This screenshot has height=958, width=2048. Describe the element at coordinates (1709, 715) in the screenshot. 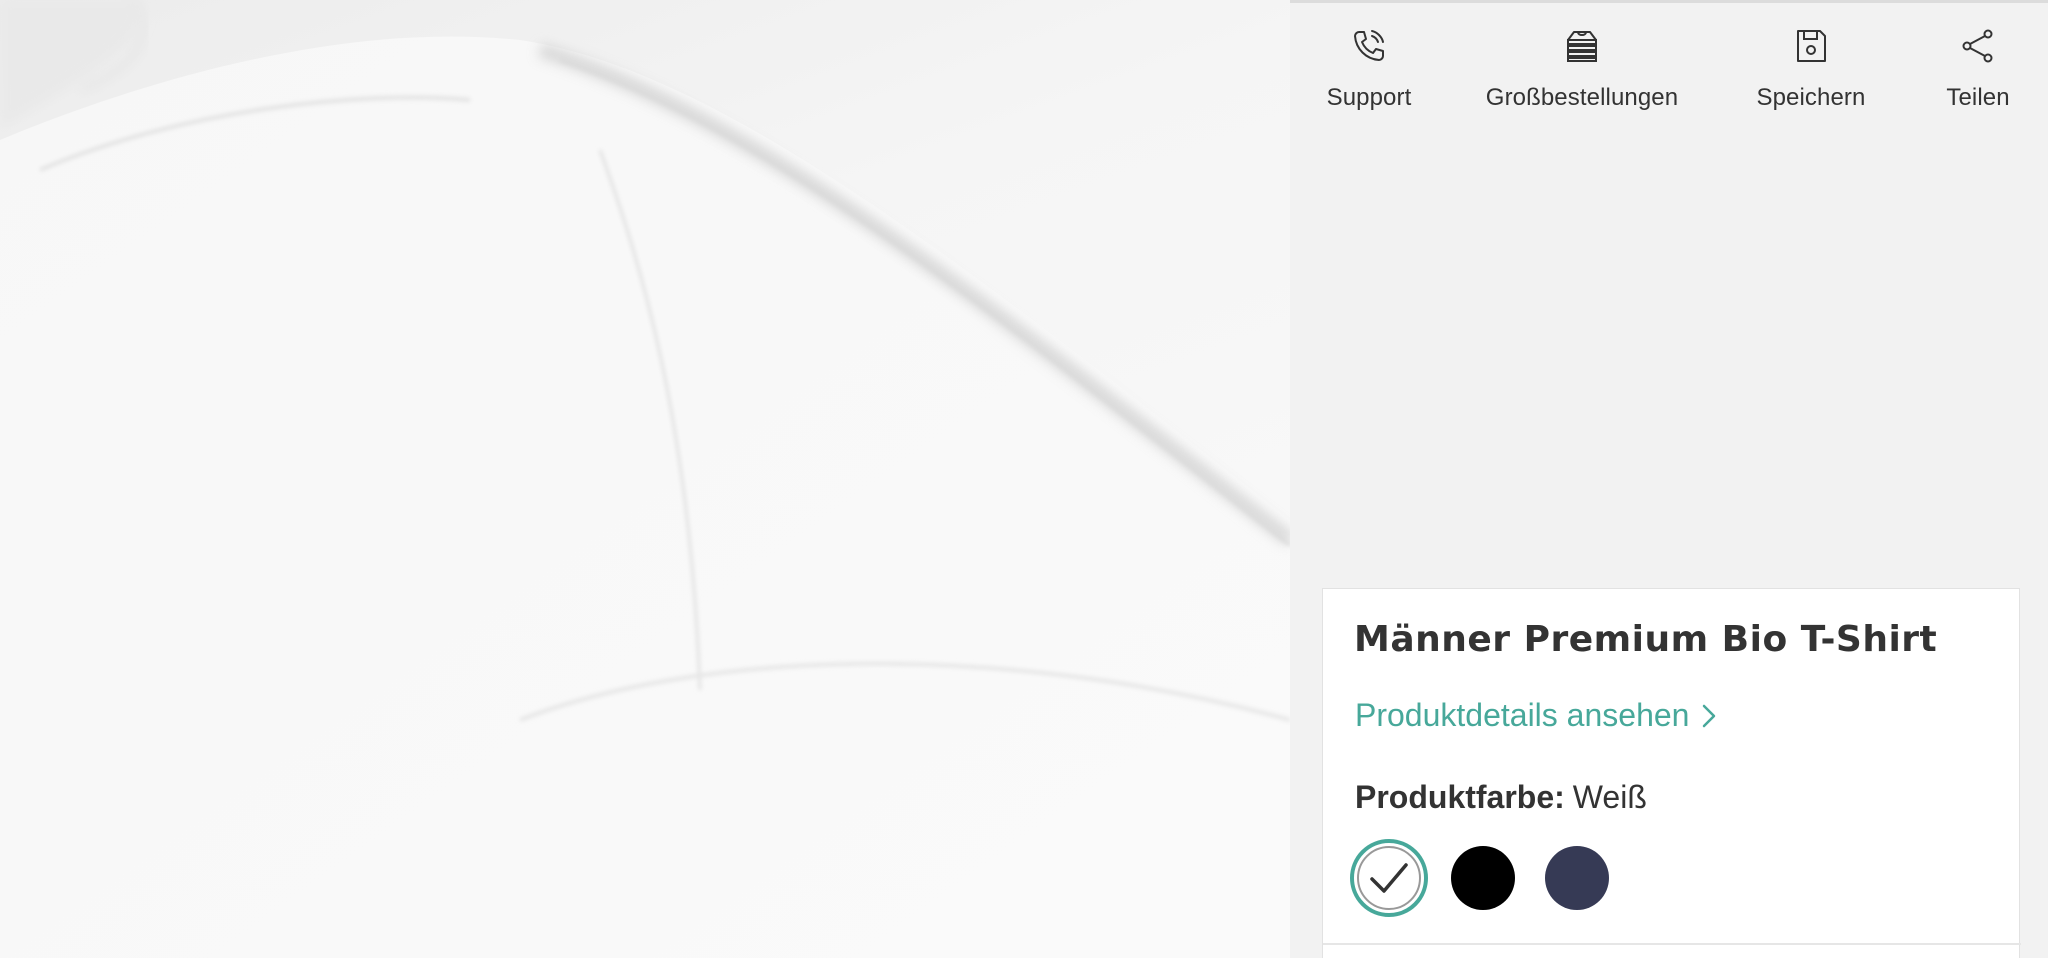

I see `chevron-right-icon` at that location.